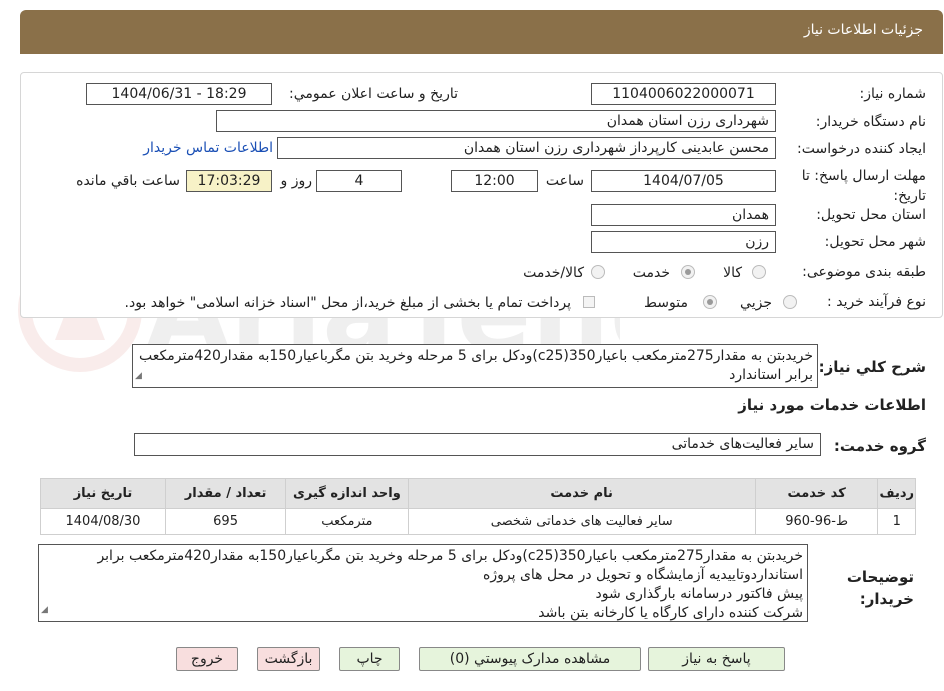 The image size is (944, 691). I want to click on service-group-label: گروه خدمت:, so click(879, 446).